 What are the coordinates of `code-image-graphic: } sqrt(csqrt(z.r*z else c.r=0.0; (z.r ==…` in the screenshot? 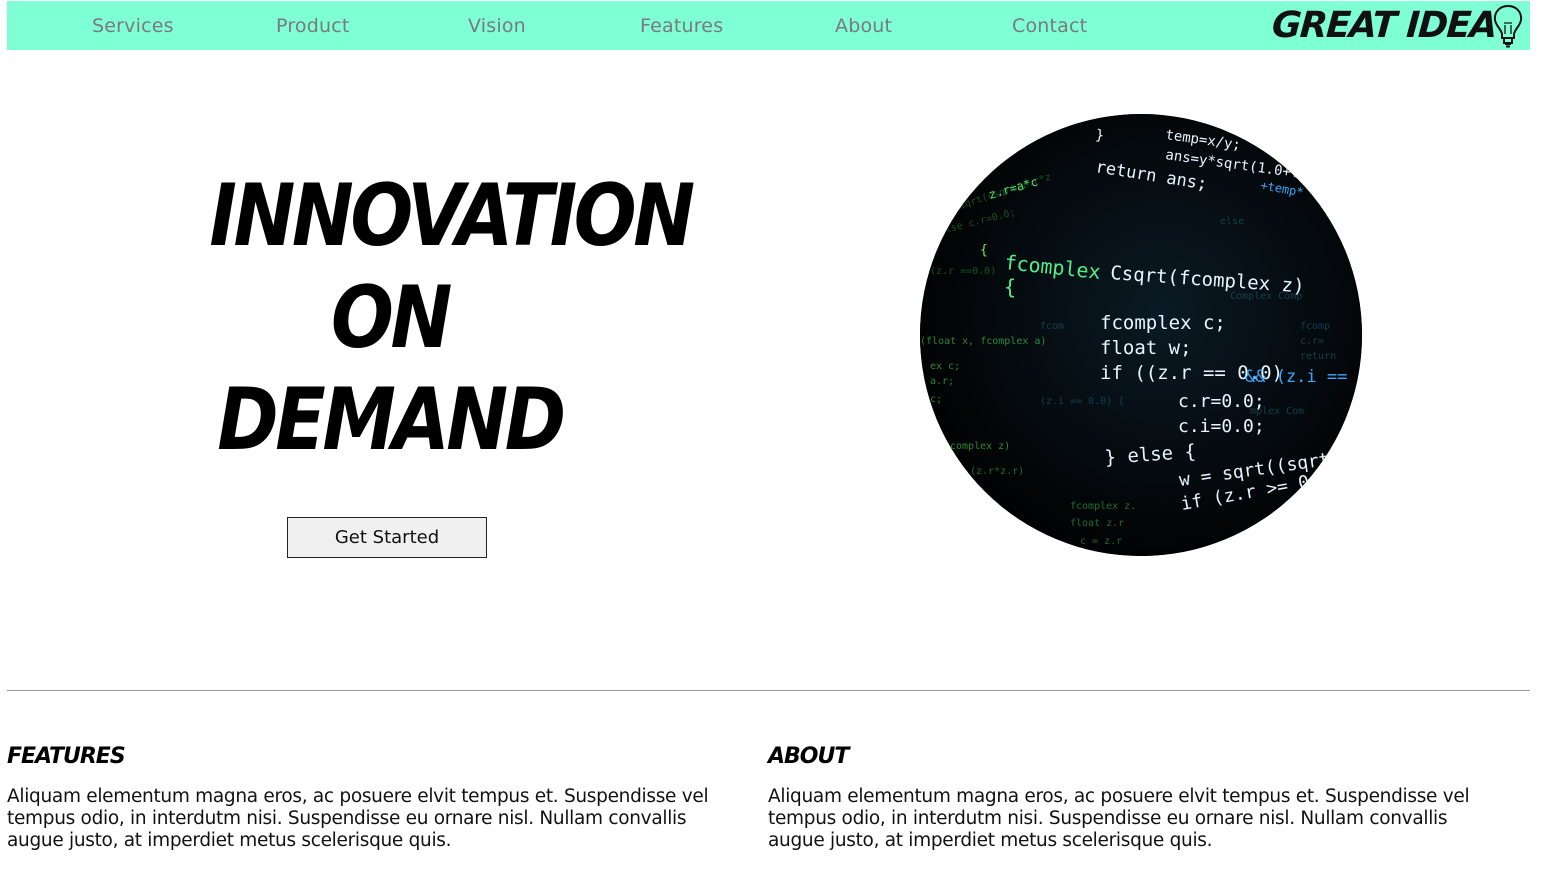 It's located at (1141, 335).